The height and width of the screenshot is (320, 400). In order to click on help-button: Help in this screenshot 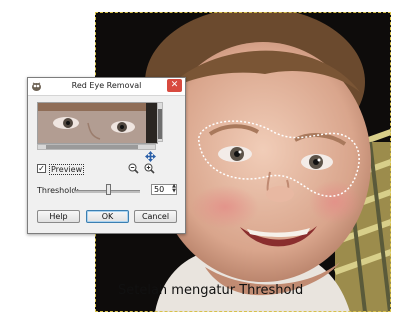, I will do `click(58, 216)`.